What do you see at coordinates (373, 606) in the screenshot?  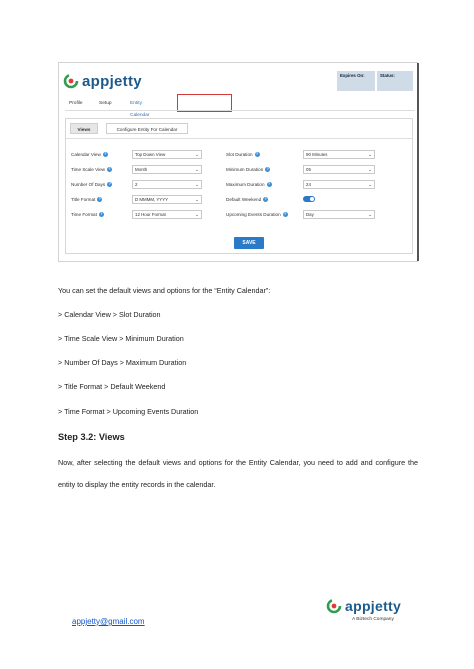 I see `footer-brand-name: appjetty` at bounding box center [373, 606].